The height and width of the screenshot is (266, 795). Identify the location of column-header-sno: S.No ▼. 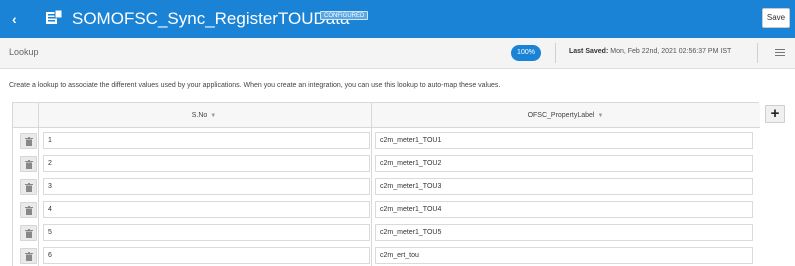
(204, 115).